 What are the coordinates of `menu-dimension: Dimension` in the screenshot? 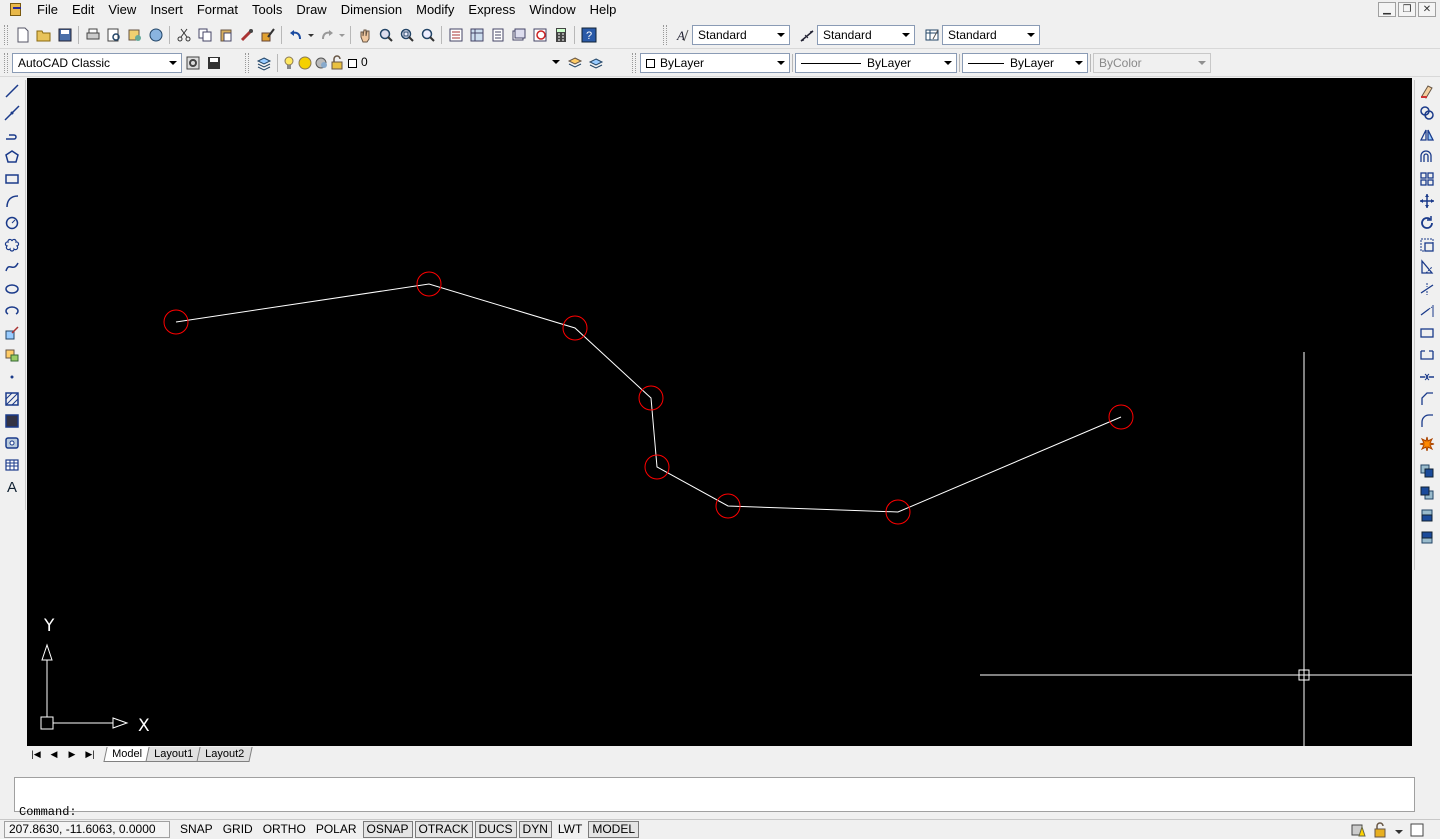 It's located at (371, 10).